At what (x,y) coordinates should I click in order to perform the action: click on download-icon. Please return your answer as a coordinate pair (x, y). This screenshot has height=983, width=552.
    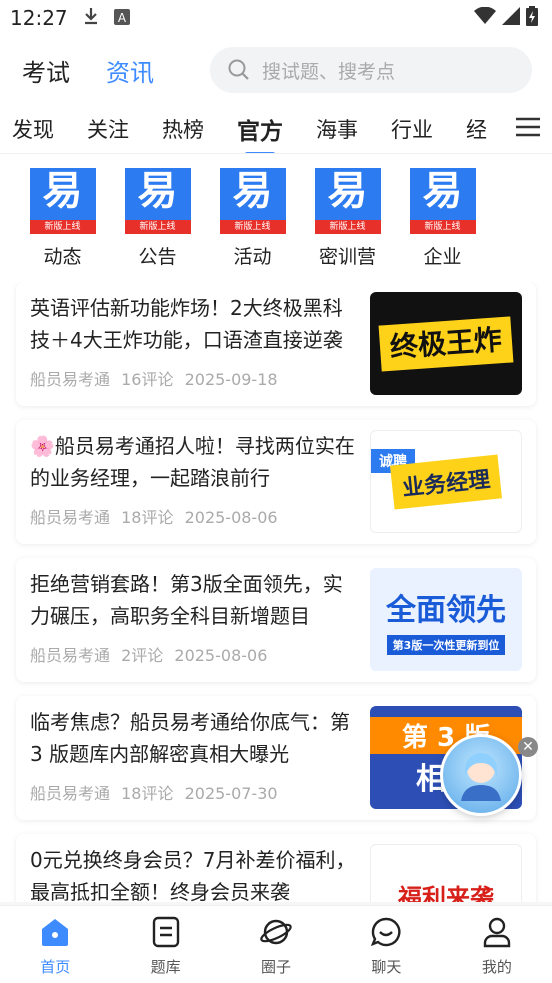
    Looking at the image, I should click on (91, 18).